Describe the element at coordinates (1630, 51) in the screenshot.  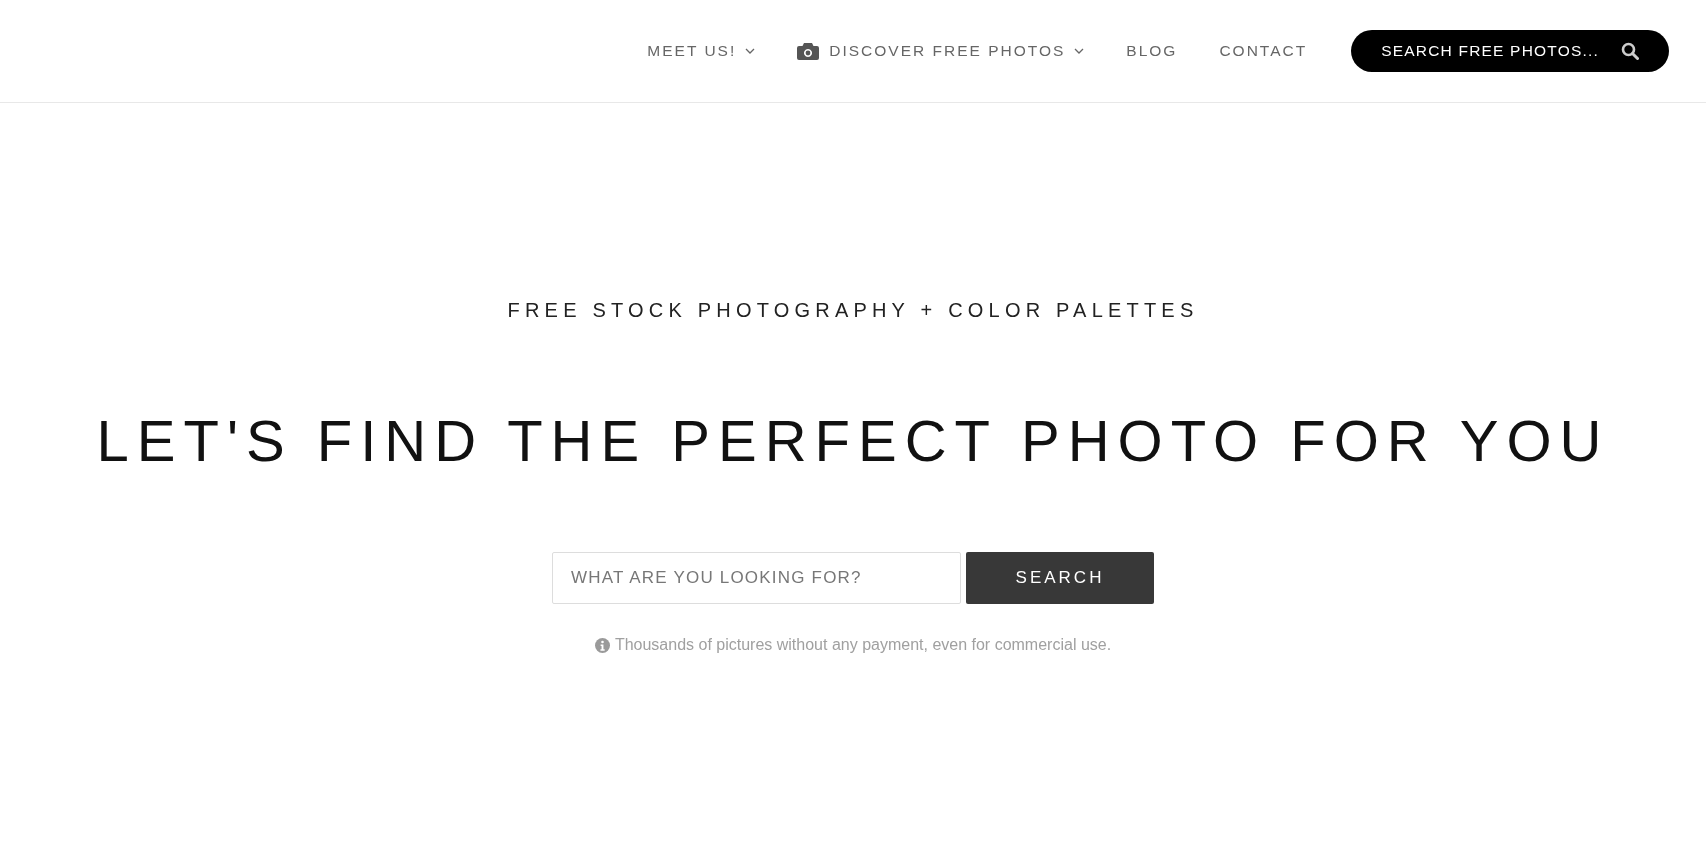
I see `search-icon` at that location.